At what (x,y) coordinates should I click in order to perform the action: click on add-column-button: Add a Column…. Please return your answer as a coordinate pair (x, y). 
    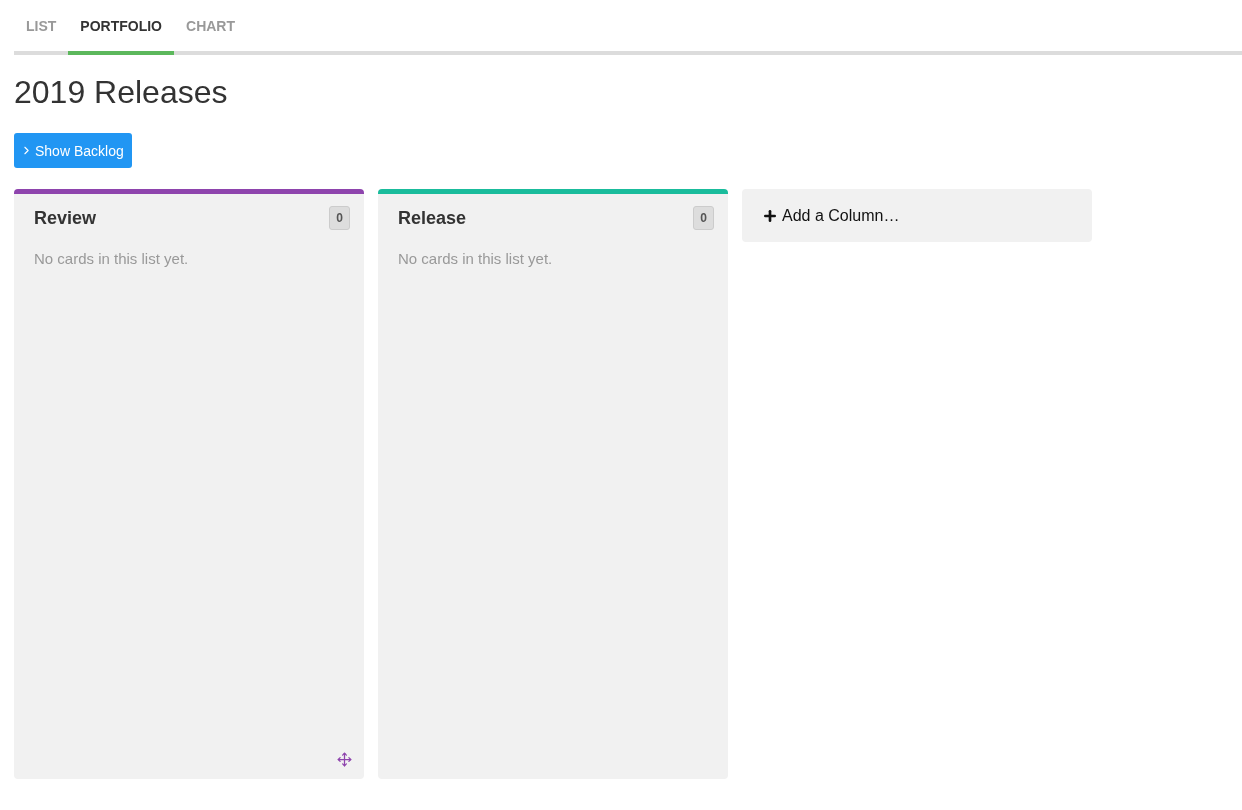
    Looking at the image, I should click on (917, 215).